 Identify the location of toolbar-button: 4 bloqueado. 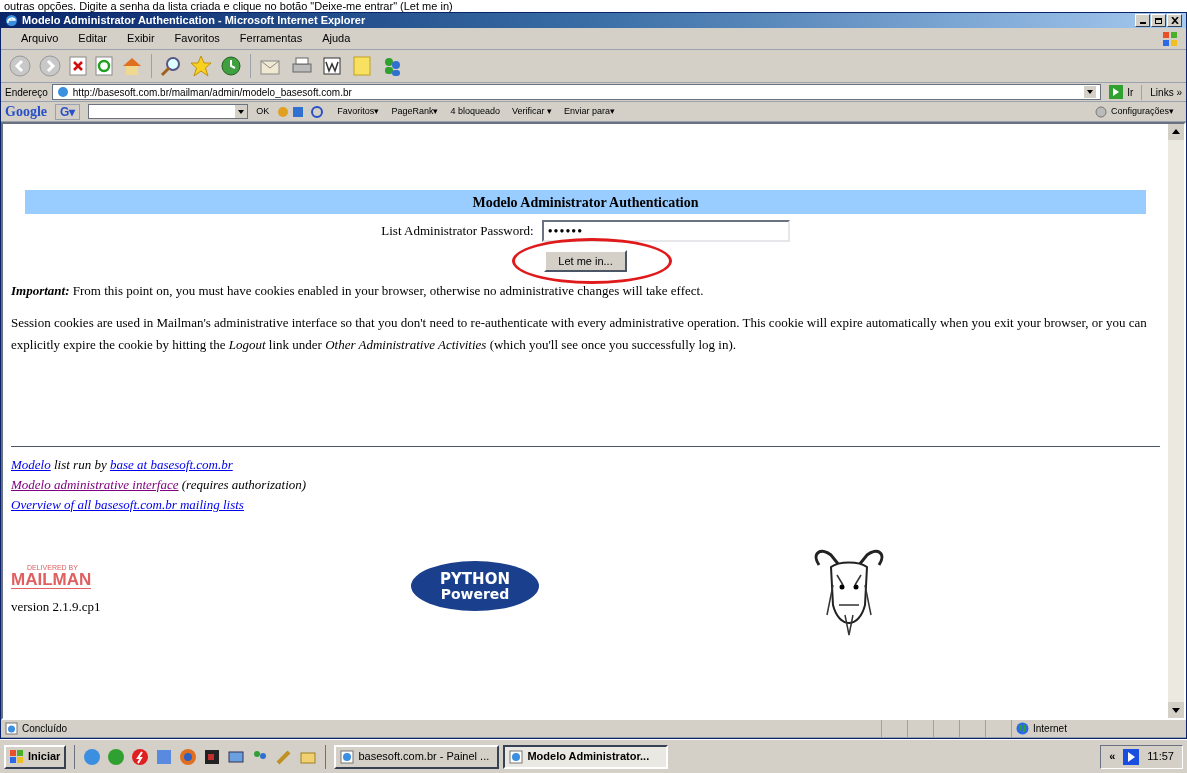
(475, 111).